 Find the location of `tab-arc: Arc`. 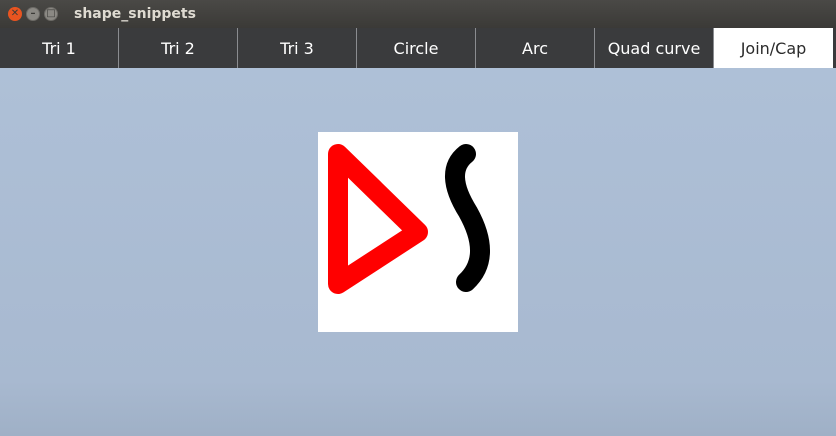

tab-arc: Arc is located at coordinates (535, 48).